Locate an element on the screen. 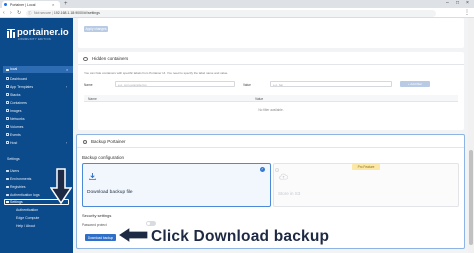 The height and width of the screenshot is (253, 474). value-field: e.g. bar is located at coordinates (331, 84).